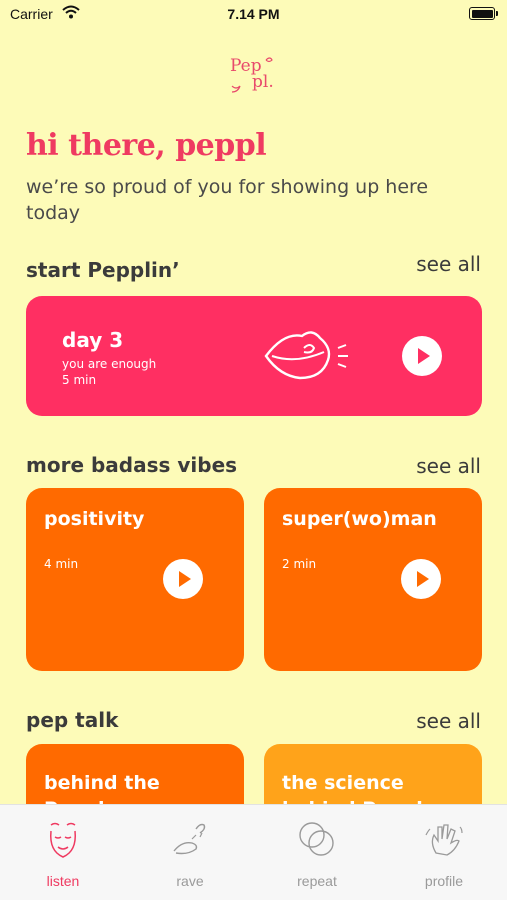 The height and width of the screenshot is (900, 507). What do you see at coordinates (448, 721) in the screenshot?
I see `see-all-pep-talk-link: see all` at bounding box center [448, 721].